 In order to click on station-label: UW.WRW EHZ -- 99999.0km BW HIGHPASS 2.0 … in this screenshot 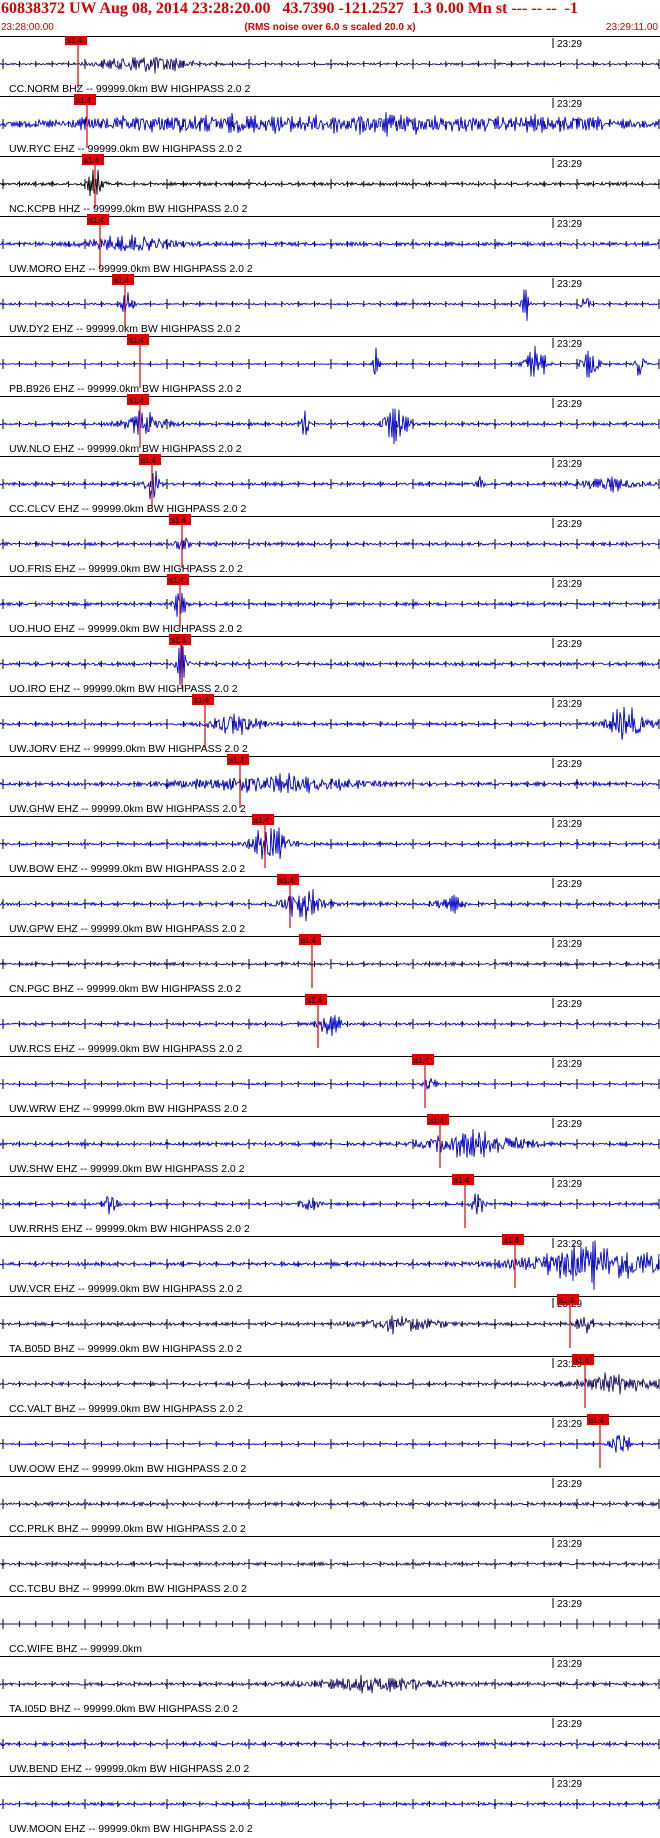, I will do `click(128, 1109)`.